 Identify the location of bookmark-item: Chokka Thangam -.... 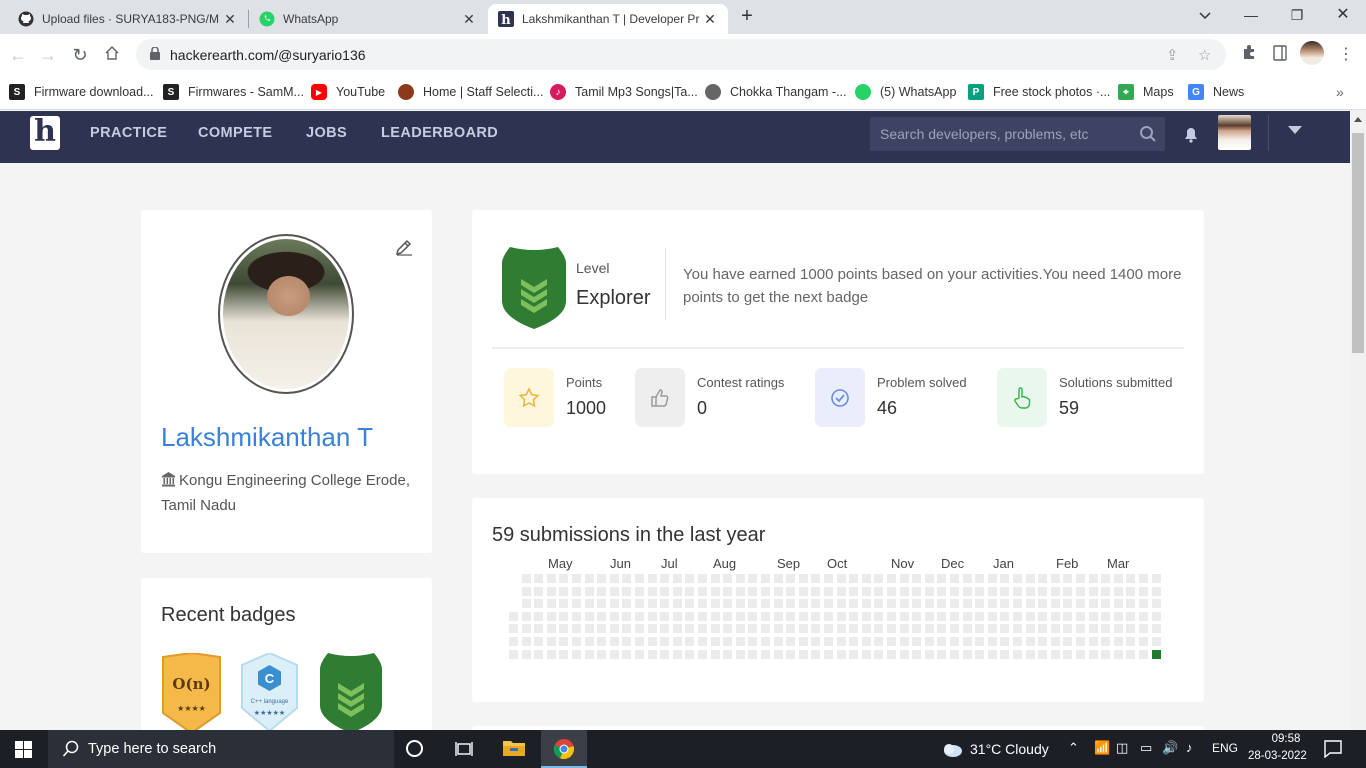
(776, 92).